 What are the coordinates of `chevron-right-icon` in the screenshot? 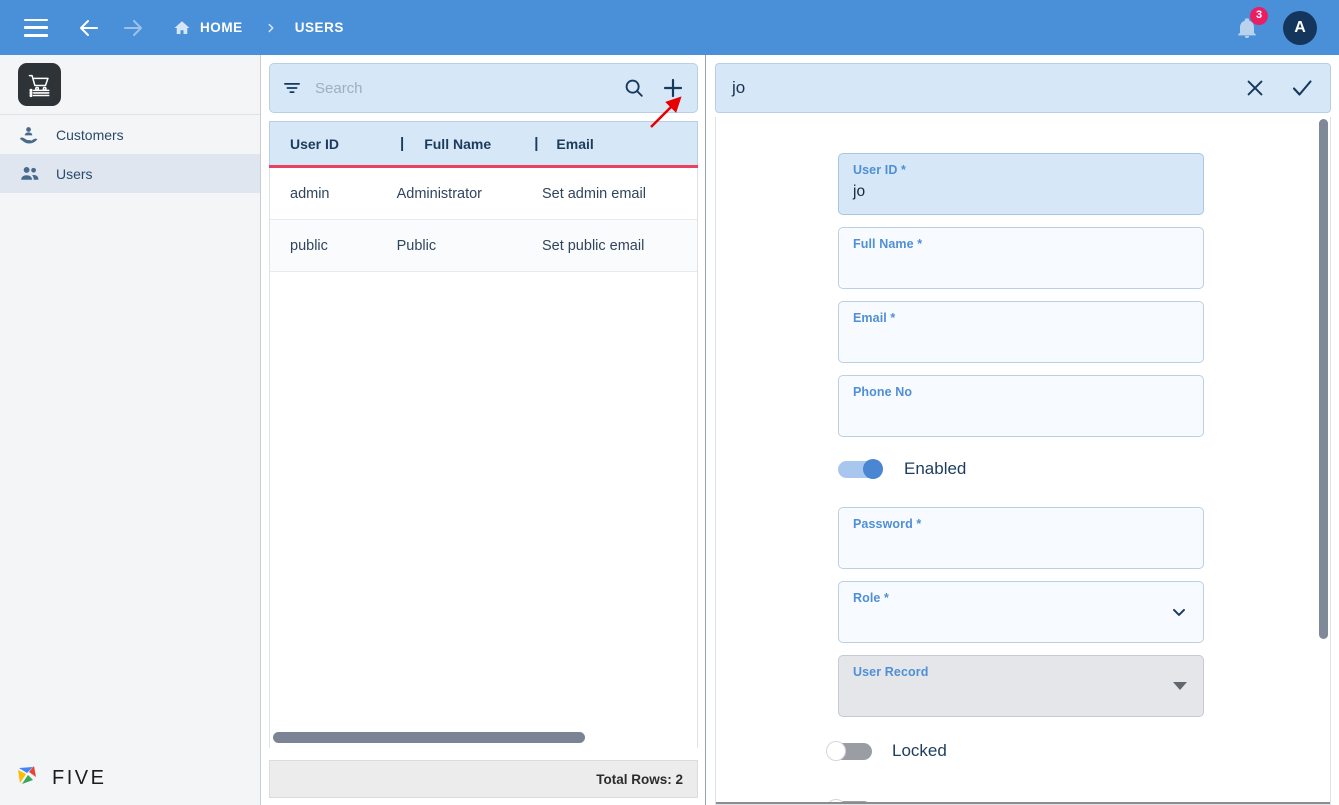 It's located at (271, 28).